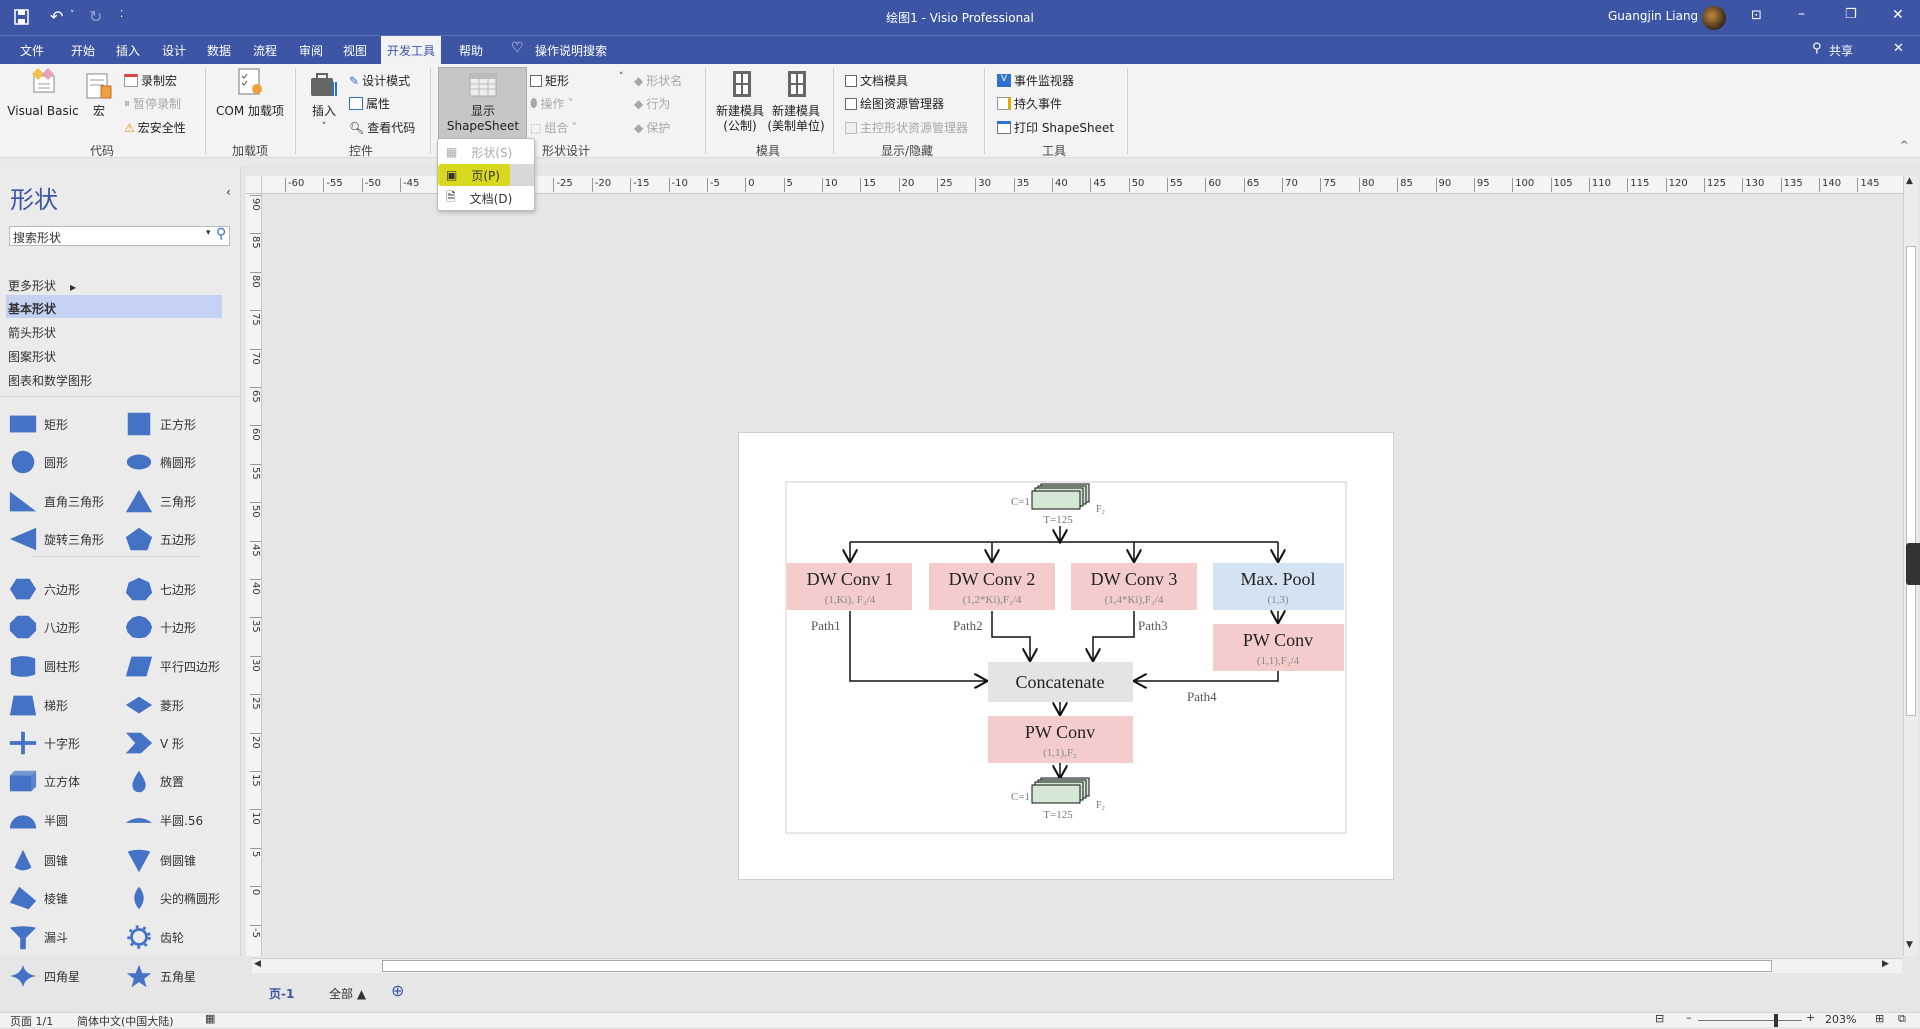 The width and height of the screenshot is (1920, 1029). What do you see at coordinates (1909, 945) in the screenshot?
I see `scroll-down-icon: ▼` at bounding box center [1909, 945].